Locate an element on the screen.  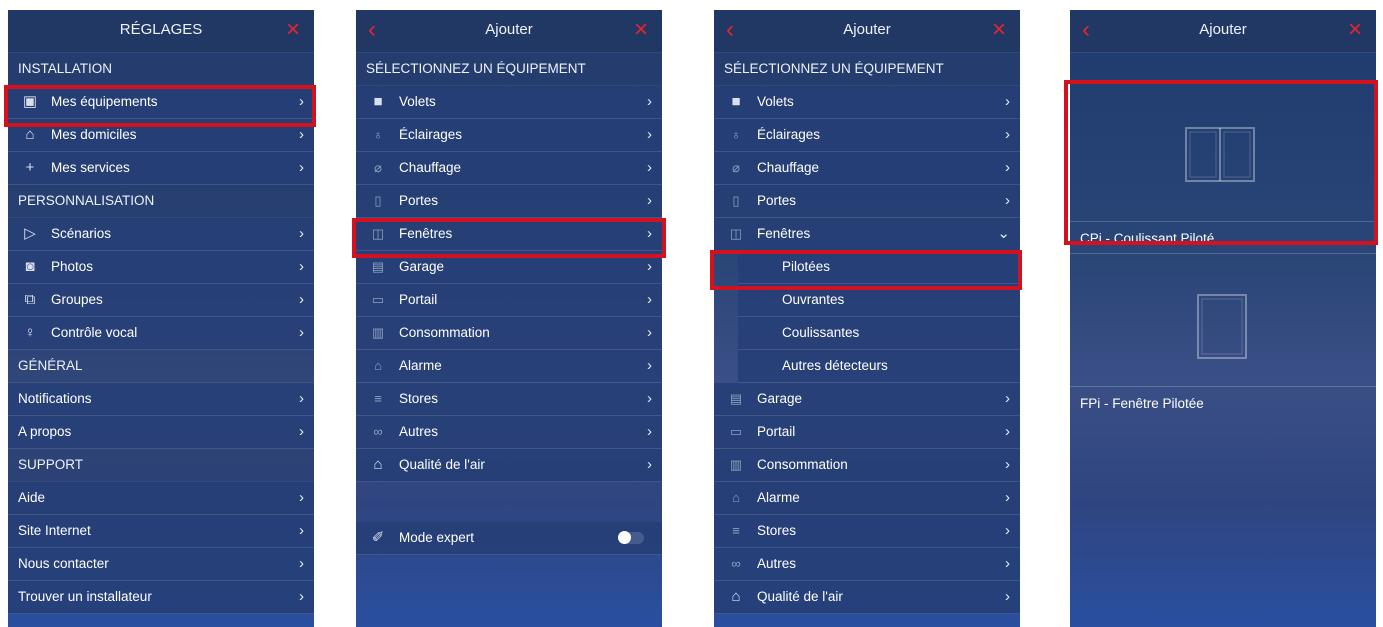
menu-item-photos: ◙ Photos › is located at coordinates (161, 267).